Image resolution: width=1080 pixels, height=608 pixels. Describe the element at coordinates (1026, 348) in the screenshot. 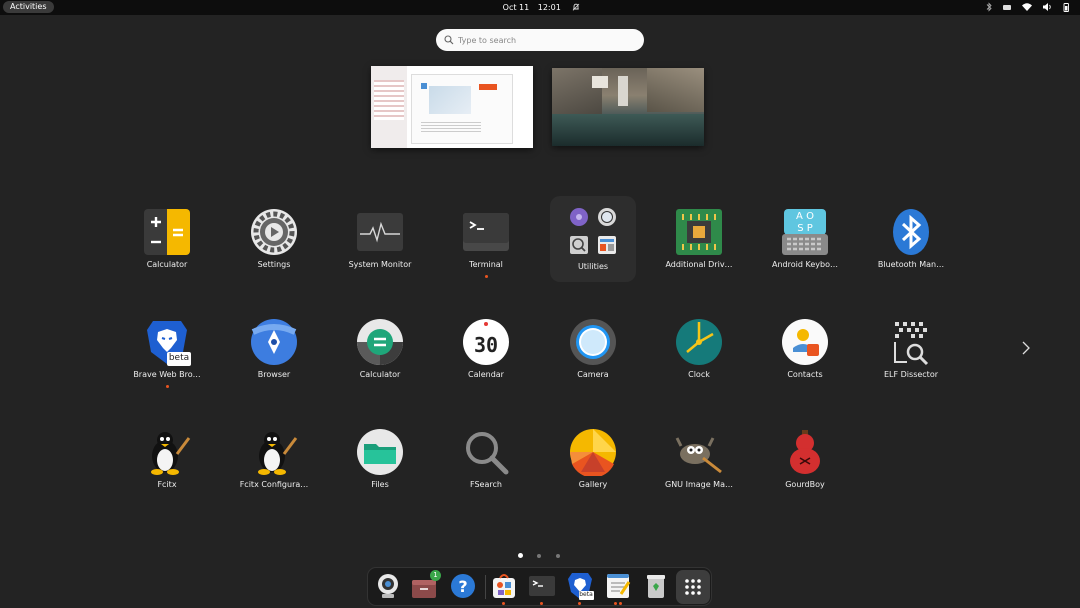

I see `next-page-chevron-icon` at that location.